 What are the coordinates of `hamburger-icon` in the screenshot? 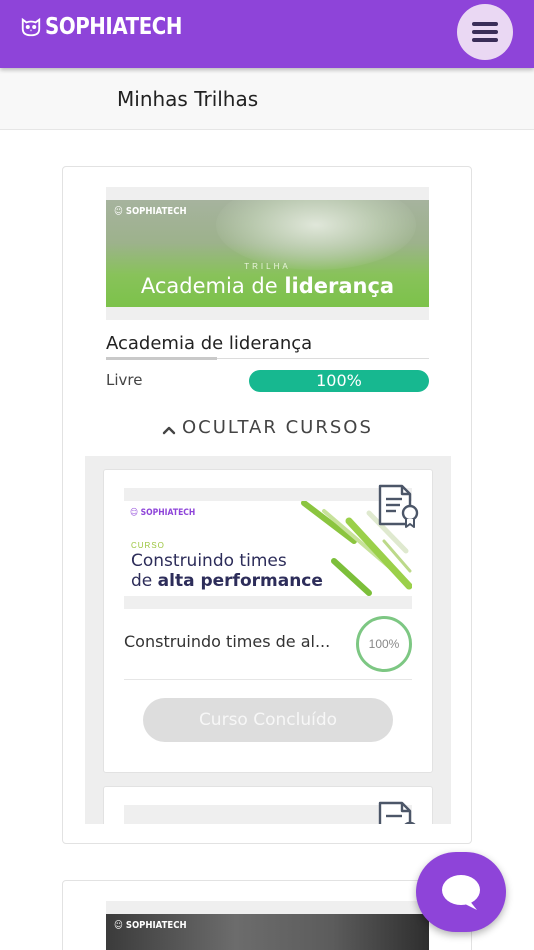 It's located at (485, 32).